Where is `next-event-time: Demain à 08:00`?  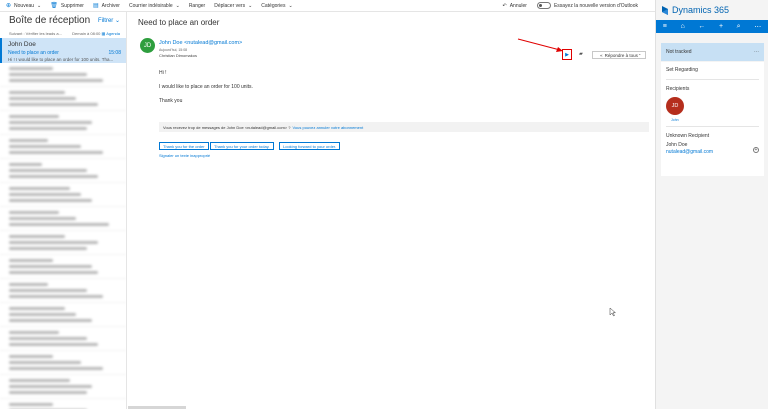
next-event-time: Demain à 08:00 is located at coordinates (86, 33).